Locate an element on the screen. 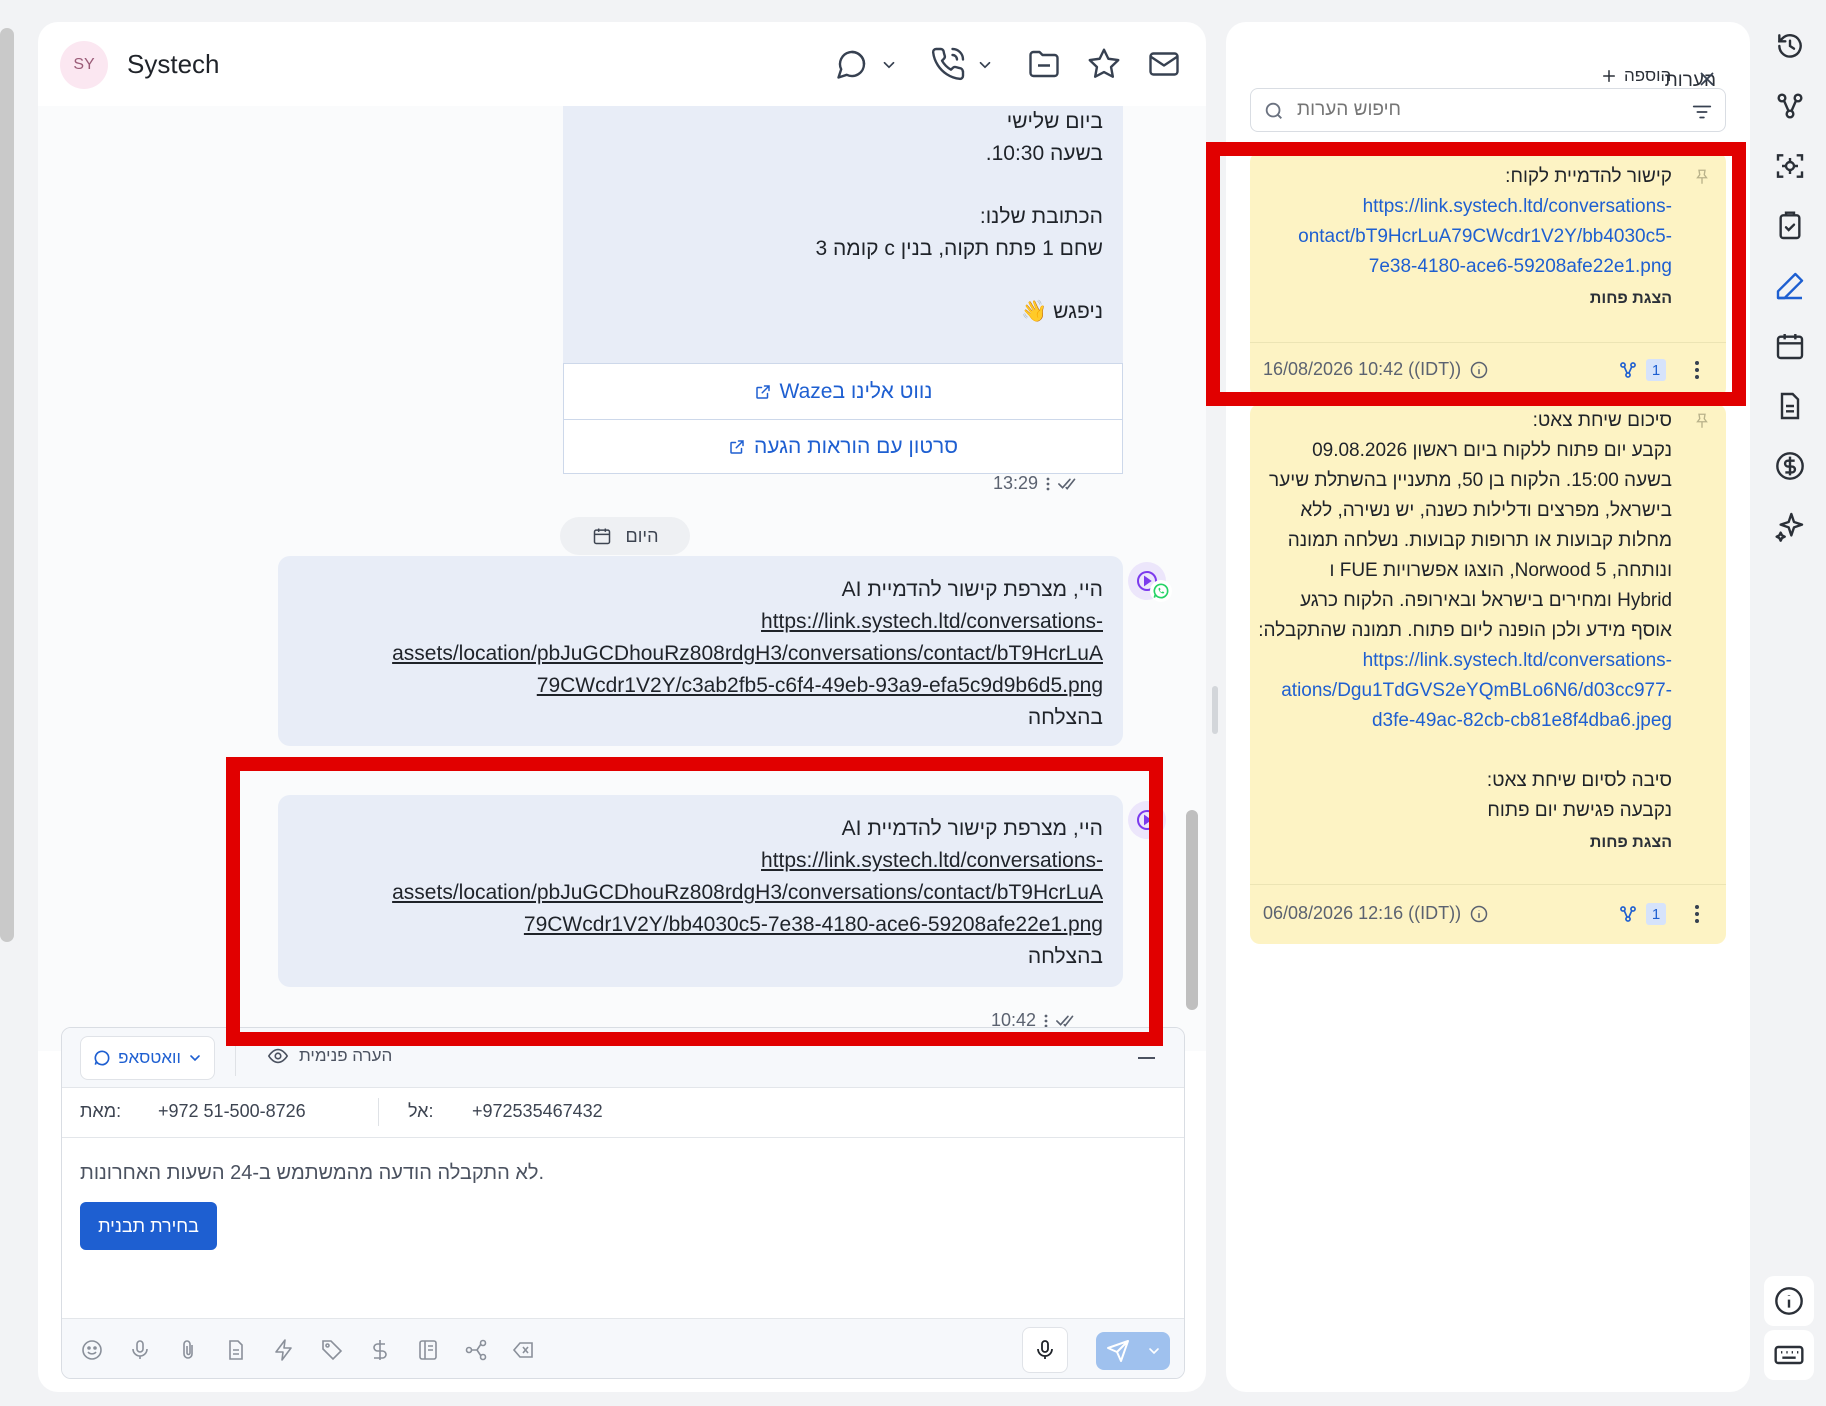  message-meta: 13:29 is located at coordinates (1036, 483).